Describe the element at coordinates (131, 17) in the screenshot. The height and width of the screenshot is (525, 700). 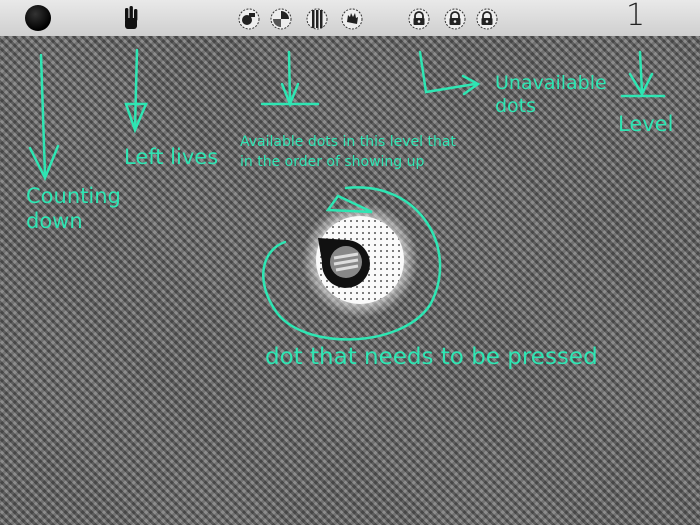
I see `lives-hand-icon` at that location.